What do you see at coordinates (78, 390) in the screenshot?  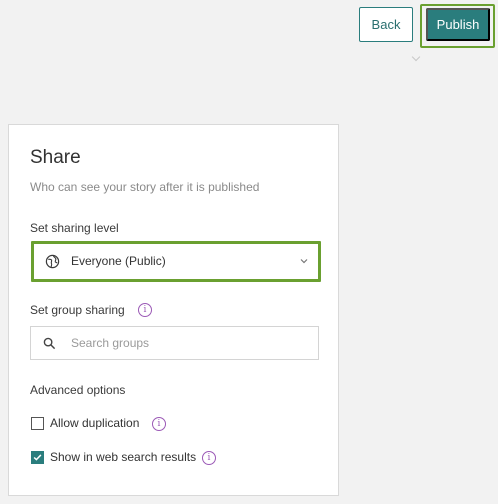 I see `advanced-options-label: Advanced options` at bounding box center [78, 390].